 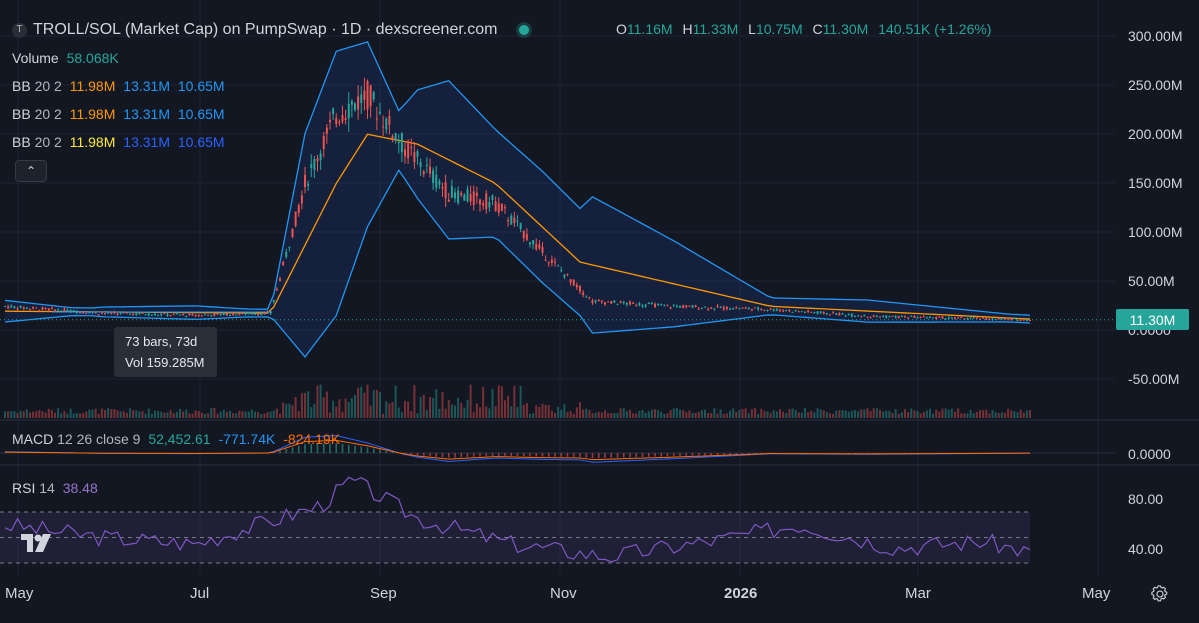 I want to click on macd-params: 12 26 close 9, so click(x=99, y=439).